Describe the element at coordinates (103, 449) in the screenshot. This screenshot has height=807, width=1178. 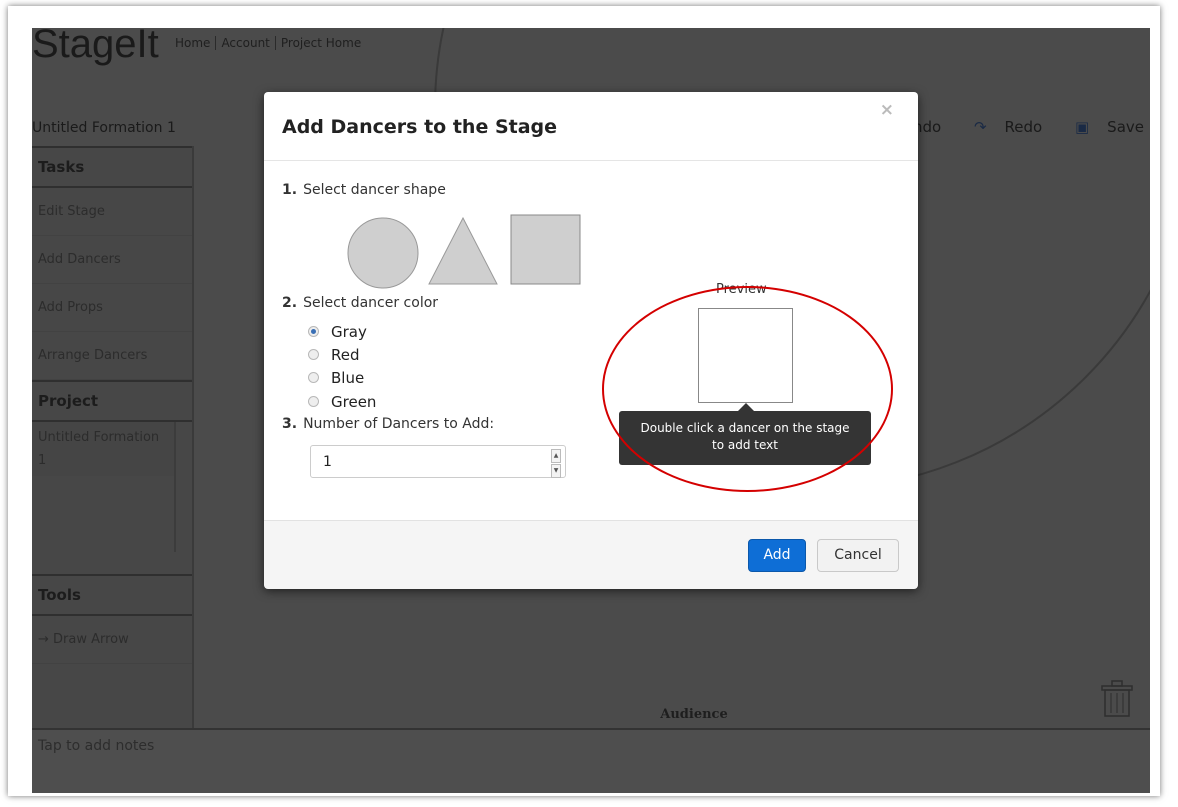
I see `project-item: Untitled Formation 1` at that location.